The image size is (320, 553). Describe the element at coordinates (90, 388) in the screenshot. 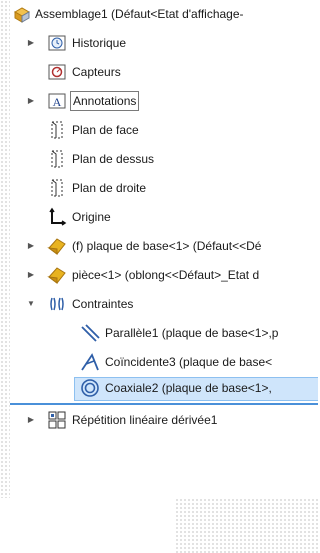

I see `concentric-mate-icon` at that location.